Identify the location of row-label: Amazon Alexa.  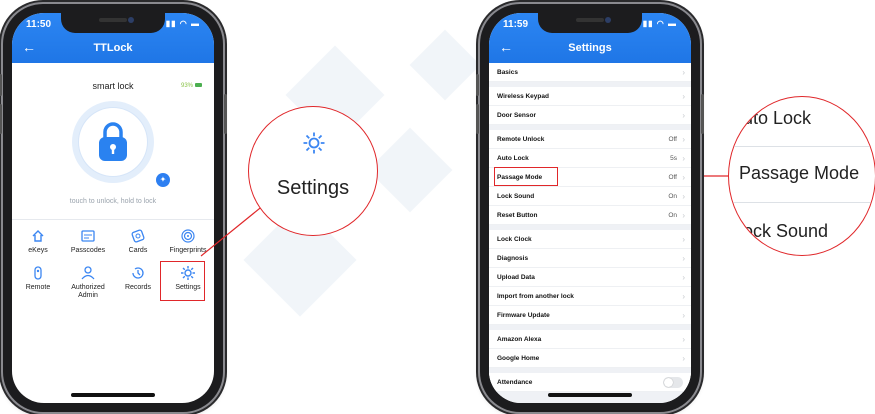
(519, 339).